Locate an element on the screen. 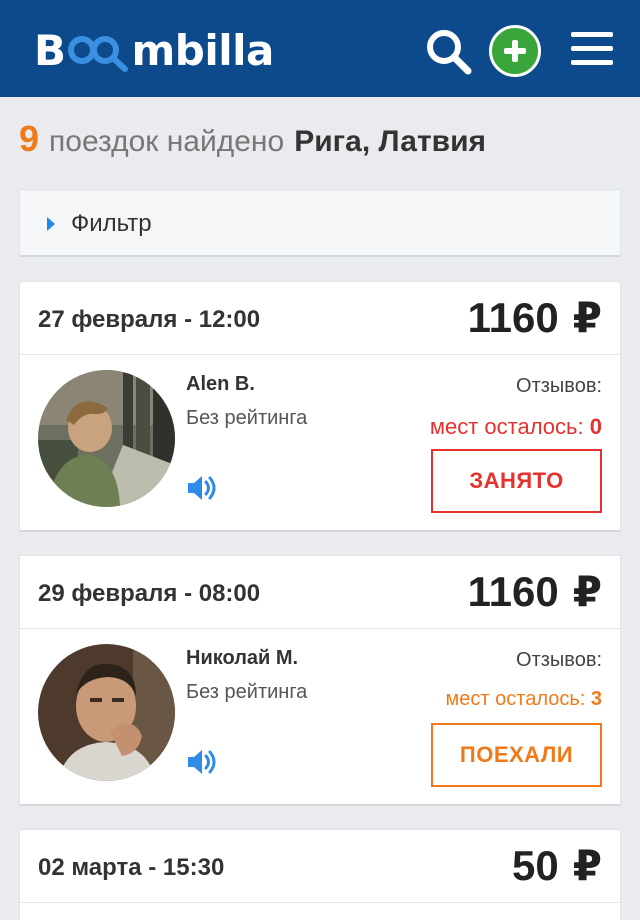 The image size is (640, 920). trip-date: 27 февраля - 12:00 is located at coordinates (149, 319).